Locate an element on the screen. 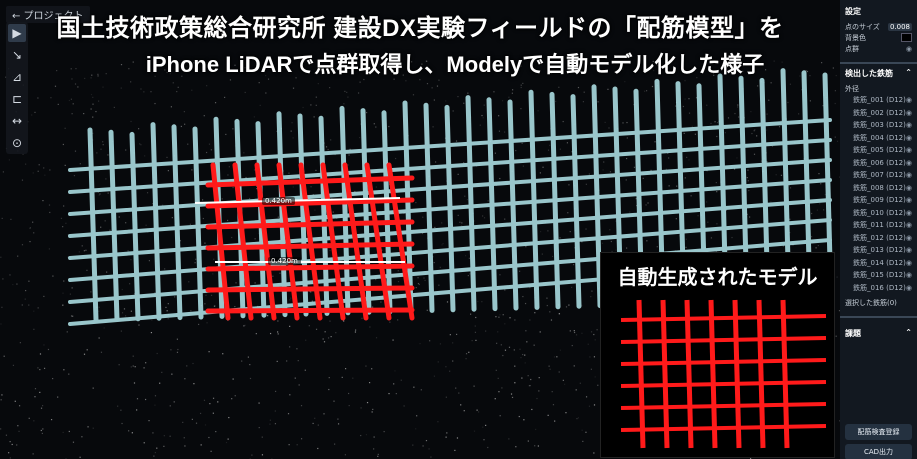 The height and width of the screenshot is (459, 917). rebar-list-item: 鉄筋_012 (D12) ◉ is located at coordinates (878, 238).